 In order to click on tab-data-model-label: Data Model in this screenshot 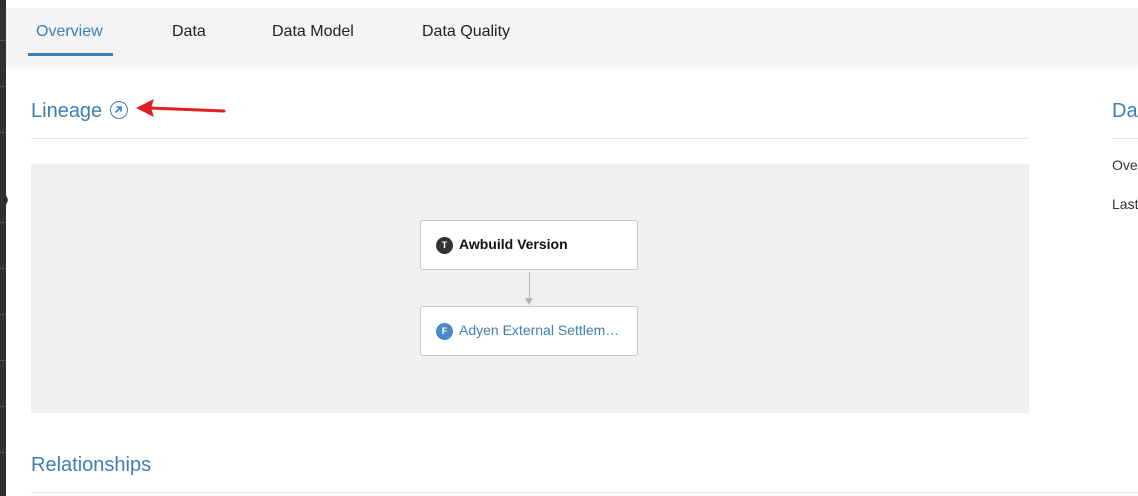, I will do `click(313, 31)`.